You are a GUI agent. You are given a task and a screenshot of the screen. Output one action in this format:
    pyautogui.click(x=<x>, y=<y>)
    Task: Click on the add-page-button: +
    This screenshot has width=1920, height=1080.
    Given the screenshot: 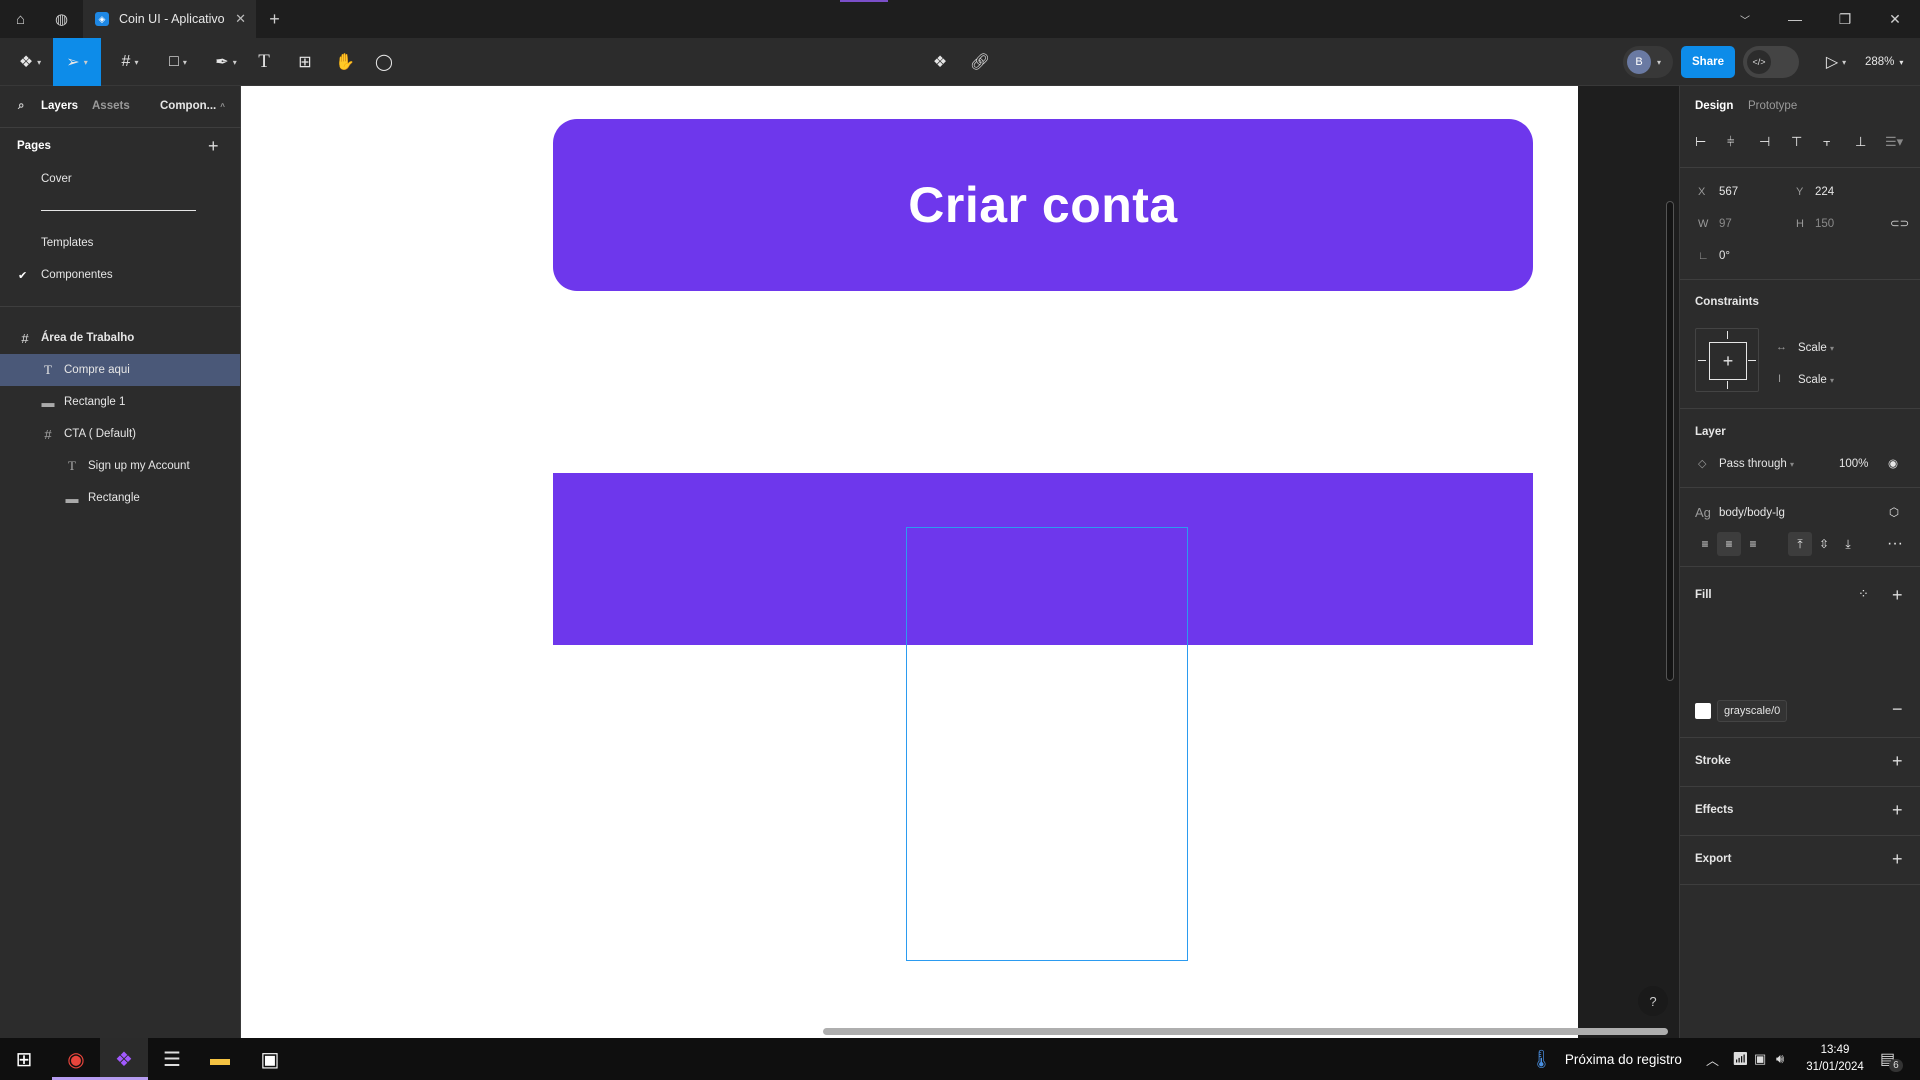 What is the action you would take?
    pyautogui.click(x=213, y=146)
    